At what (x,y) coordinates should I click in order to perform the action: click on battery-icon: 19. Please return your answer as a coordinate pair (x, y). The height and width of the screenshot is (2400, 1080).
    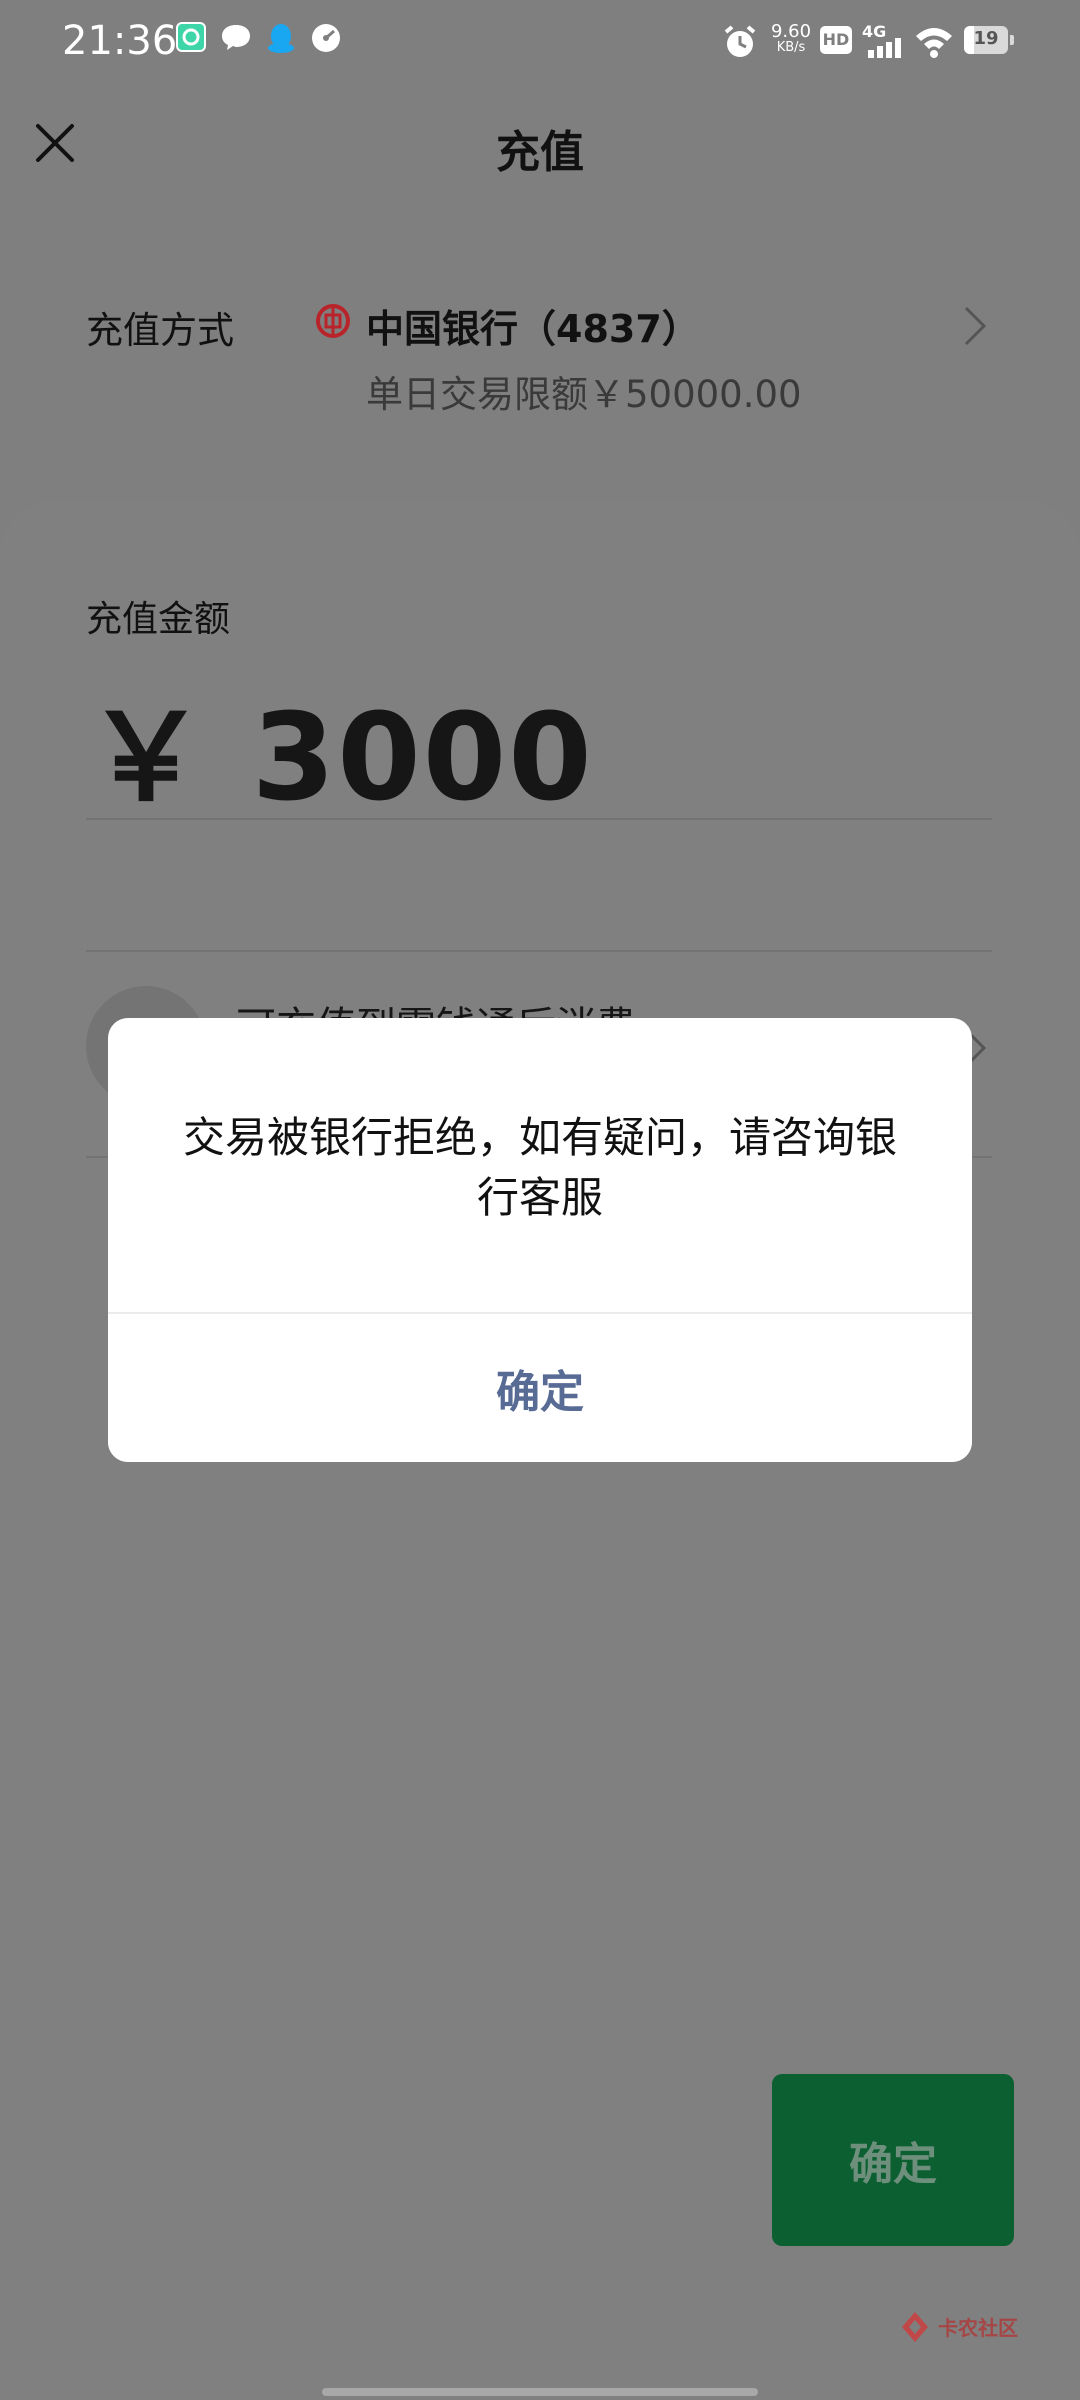
    Looking at the image, I should click on (989, 40).